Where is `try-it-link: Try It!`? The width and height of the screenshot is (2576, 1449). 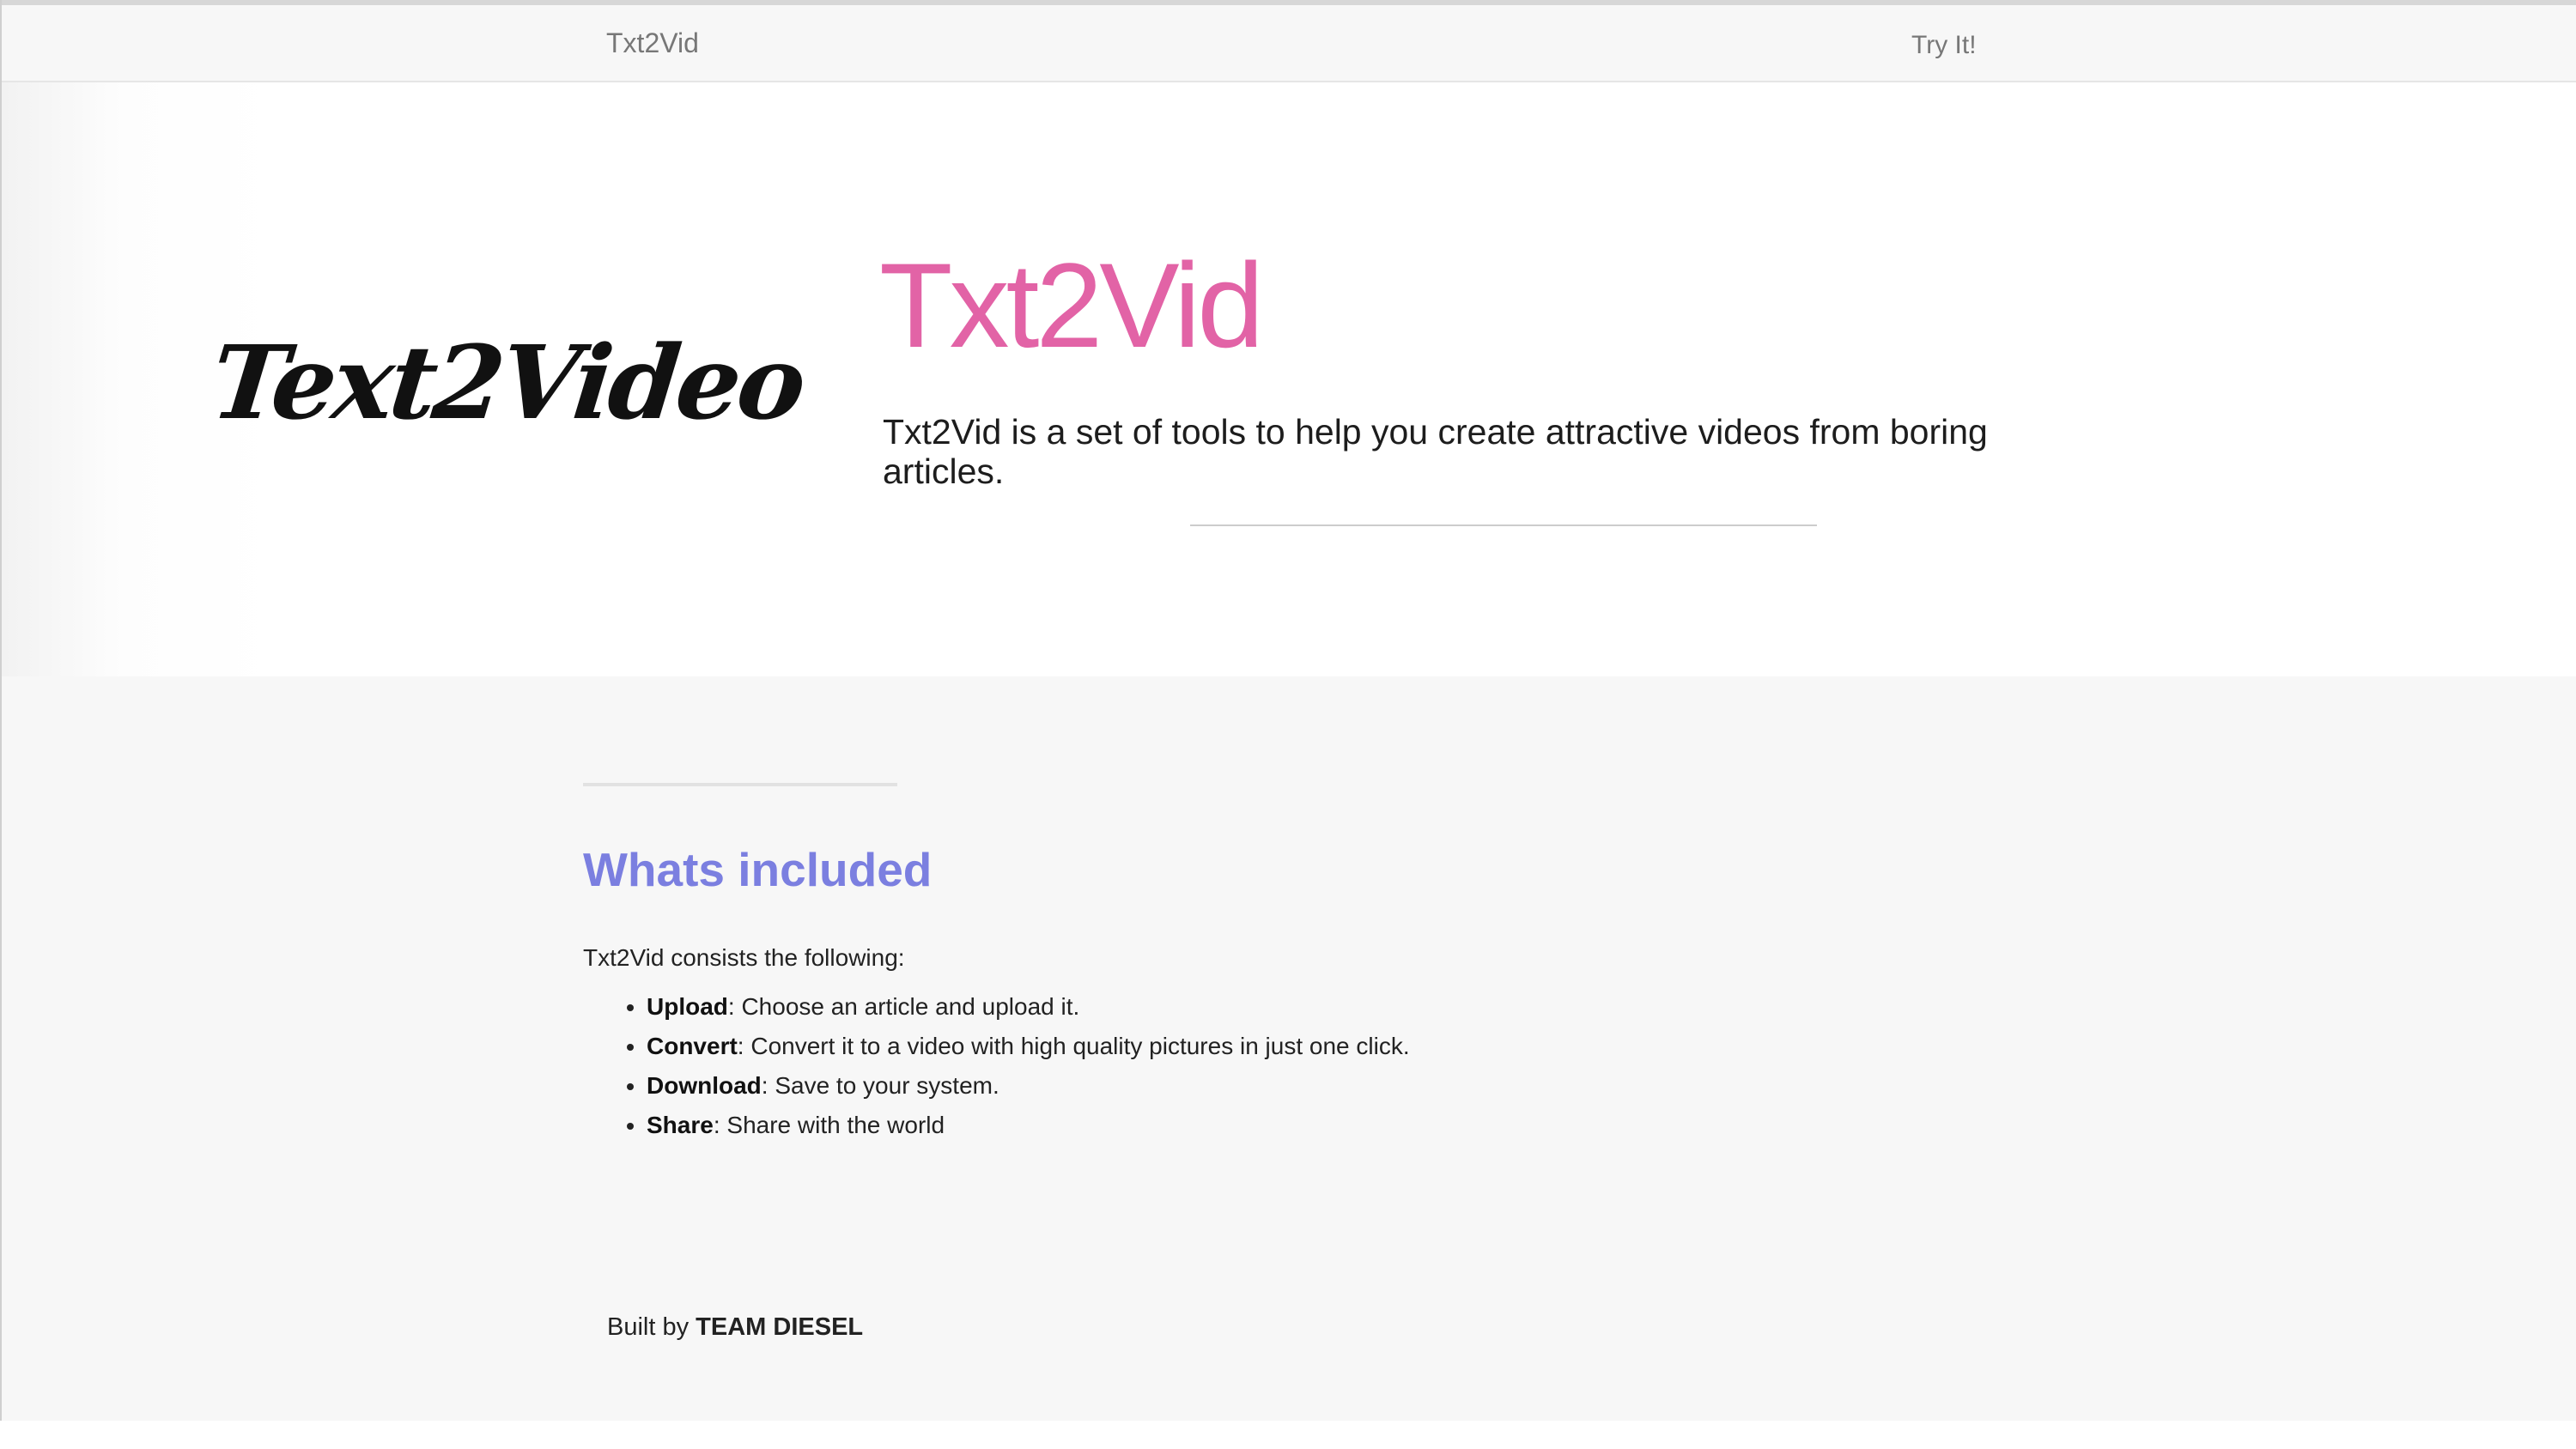
try-it-link: Try It! is located at coordinates (1944, 45).